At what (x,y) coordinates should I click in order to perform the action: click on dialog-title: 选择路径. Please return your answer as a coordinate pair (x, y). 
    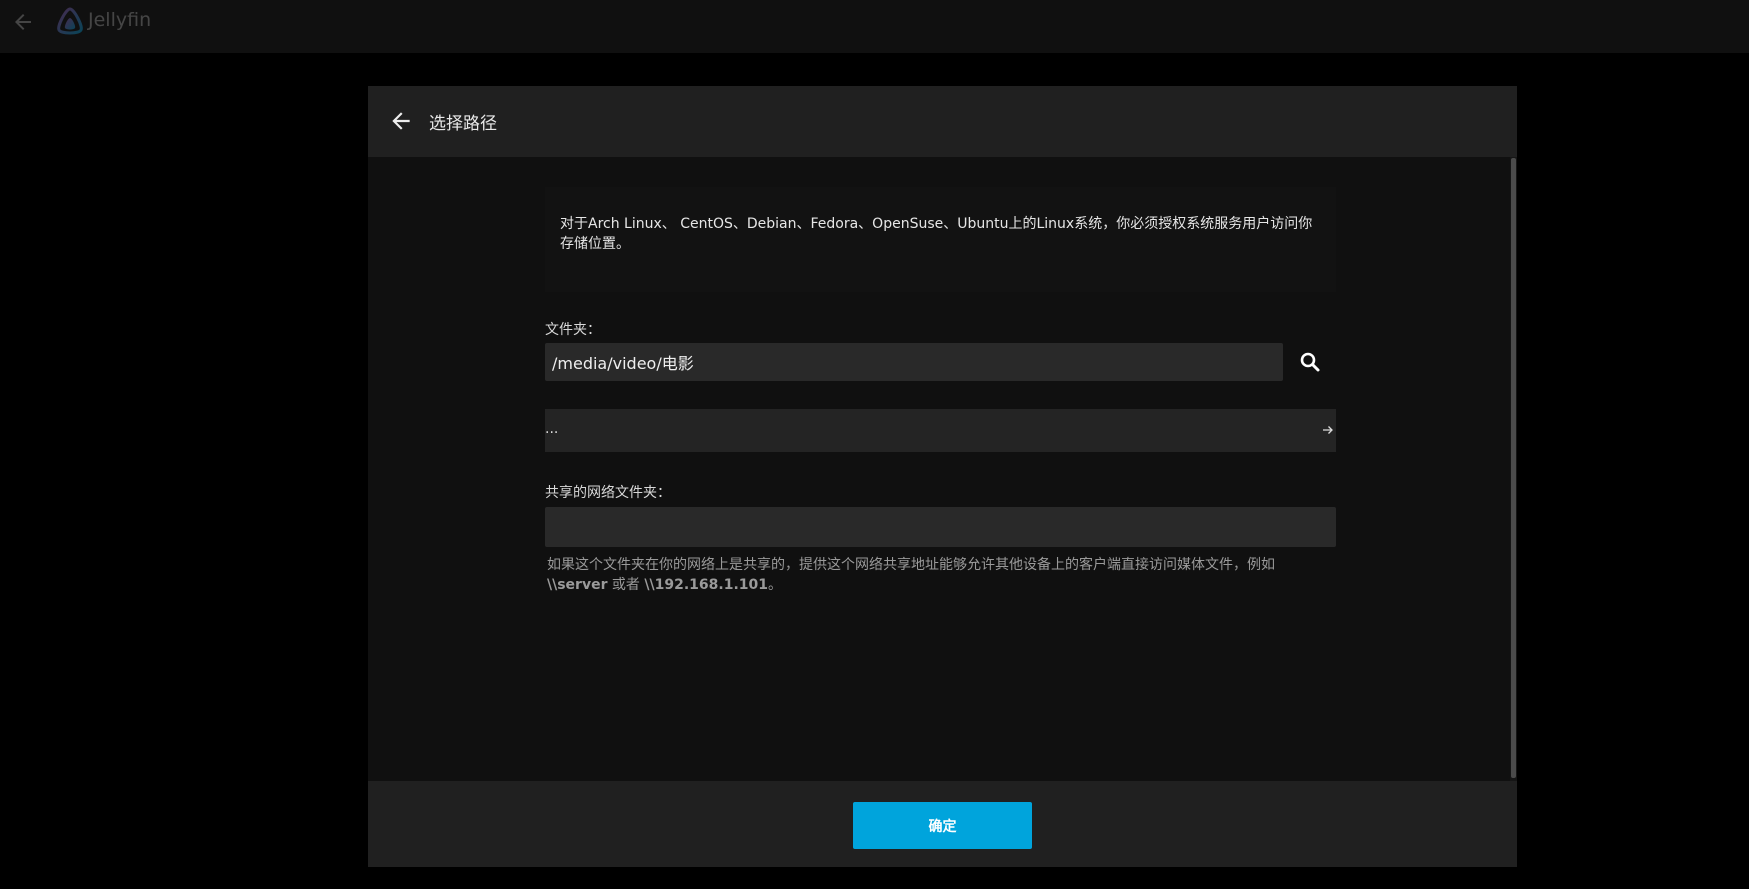
    Looking at the image, I should click on (463, 124).